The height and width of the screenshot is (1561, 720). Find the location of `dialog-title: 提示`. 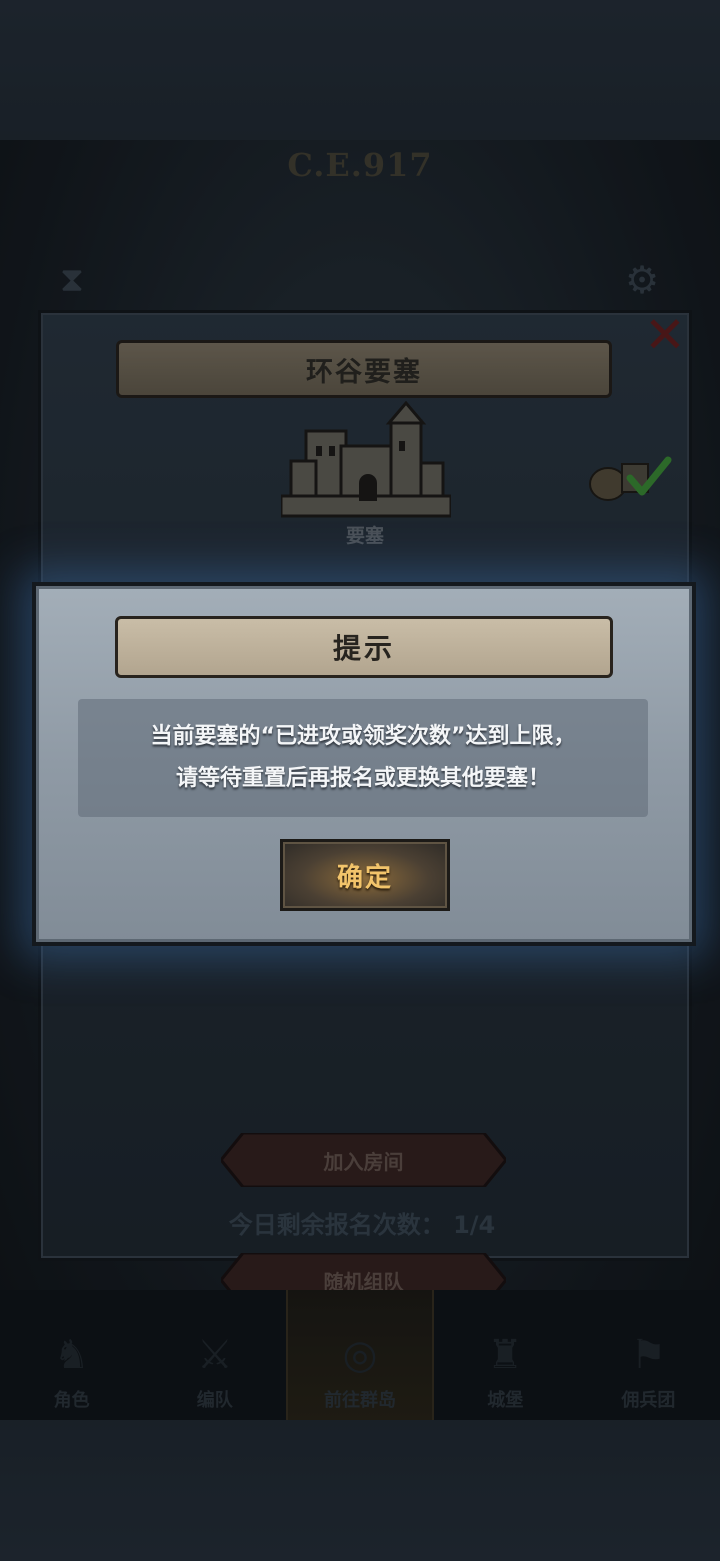

dialog-title: 提示 is located at coordinates (363, 648).